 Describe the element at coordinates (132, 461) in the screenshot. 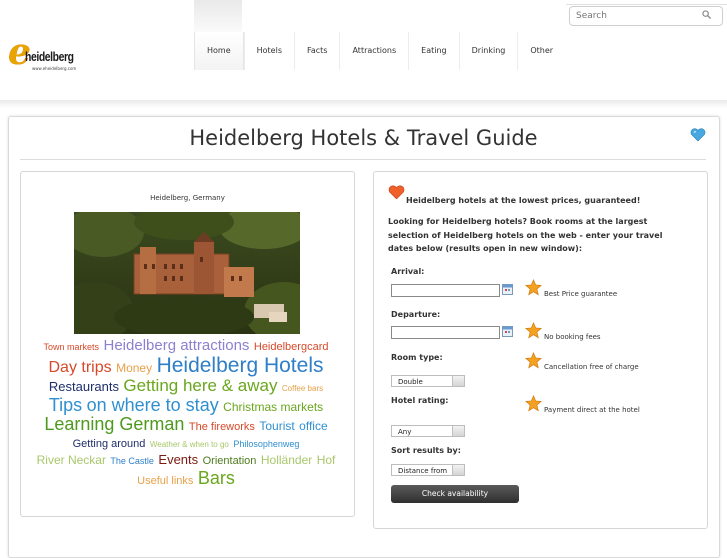

I see `tag-cloud-link: The Castle` at that location.